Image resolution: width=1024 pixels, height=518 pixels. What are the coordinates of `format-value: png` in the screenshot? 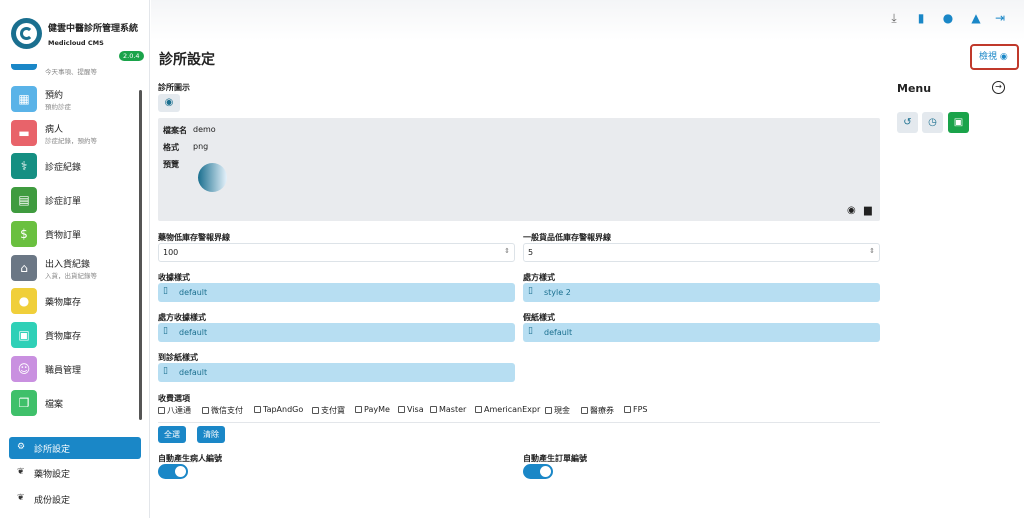 It's located at (201, 146).